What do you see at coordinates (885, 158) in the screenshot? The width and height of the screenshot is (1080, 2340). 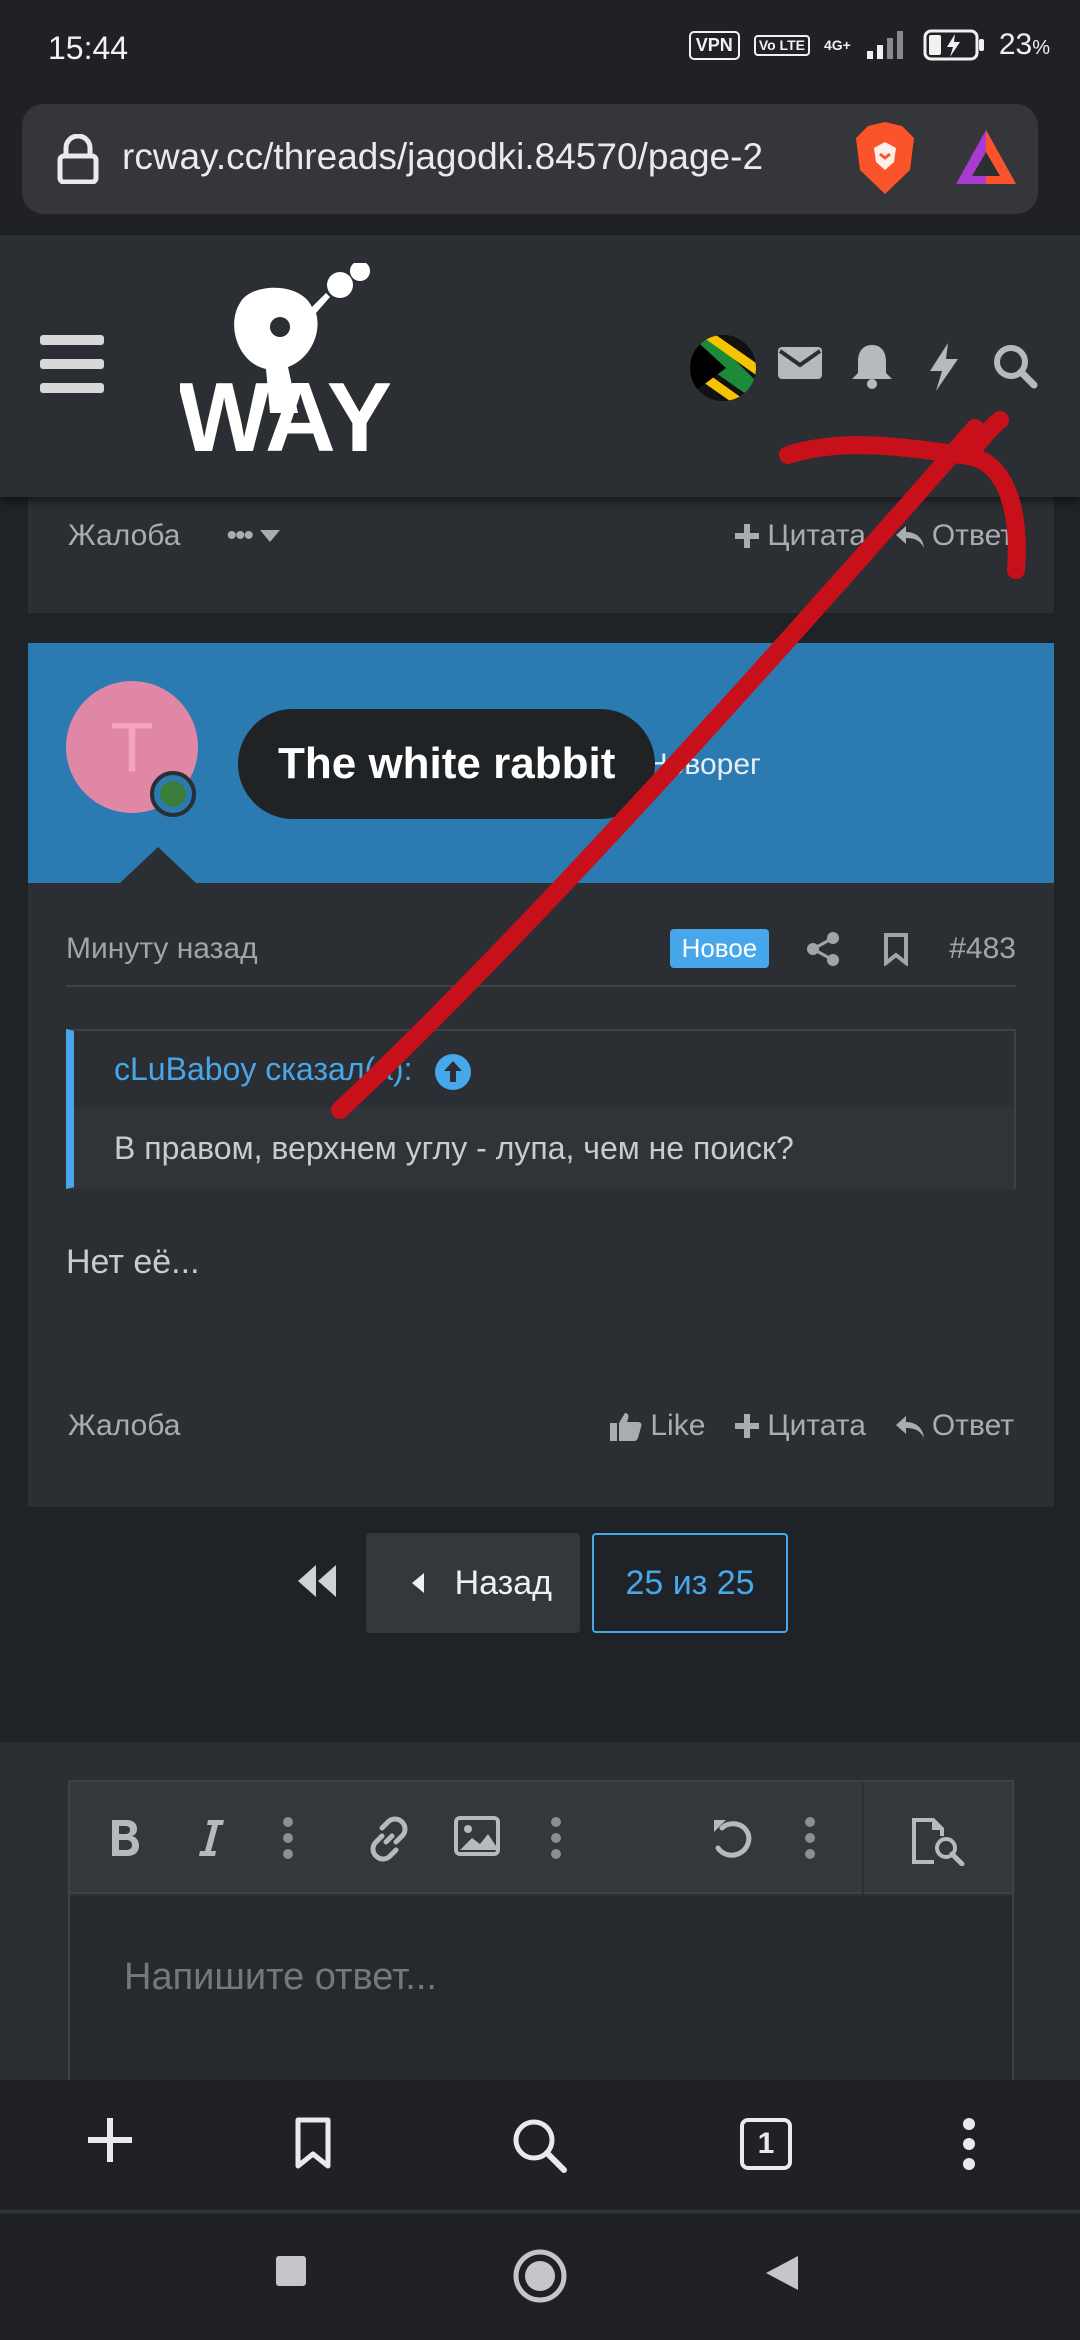 I see `brave-shields-icon` at bounding box center [885, 158].